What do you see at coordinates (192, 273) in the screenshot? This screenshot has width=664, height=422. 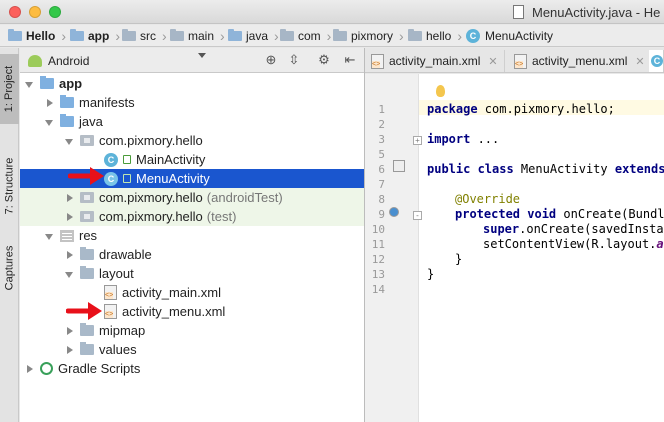 I see `tree-item-layout: layout` at bounding box center [192, 273].